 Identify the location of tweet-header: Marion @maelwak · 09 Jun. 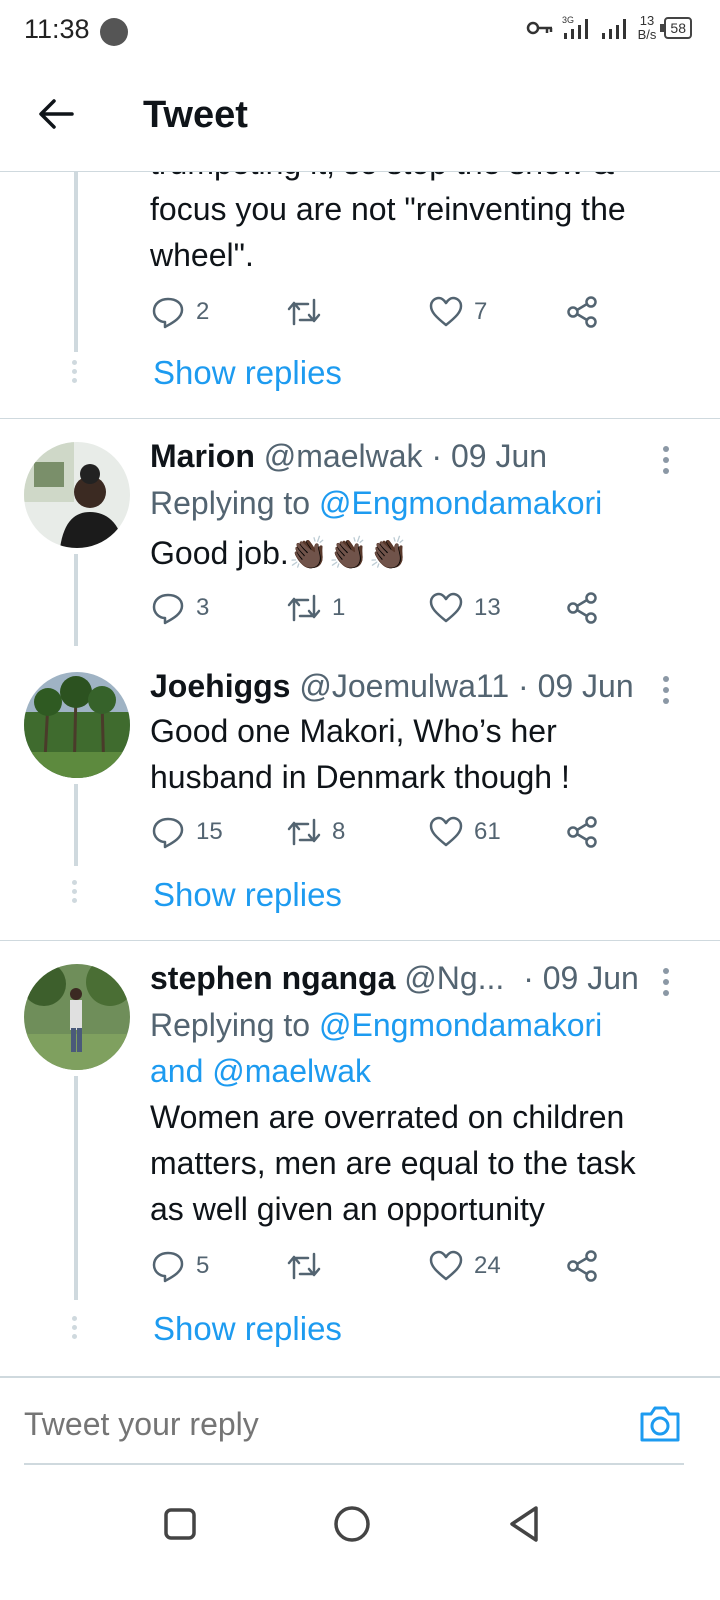
(348, 456).